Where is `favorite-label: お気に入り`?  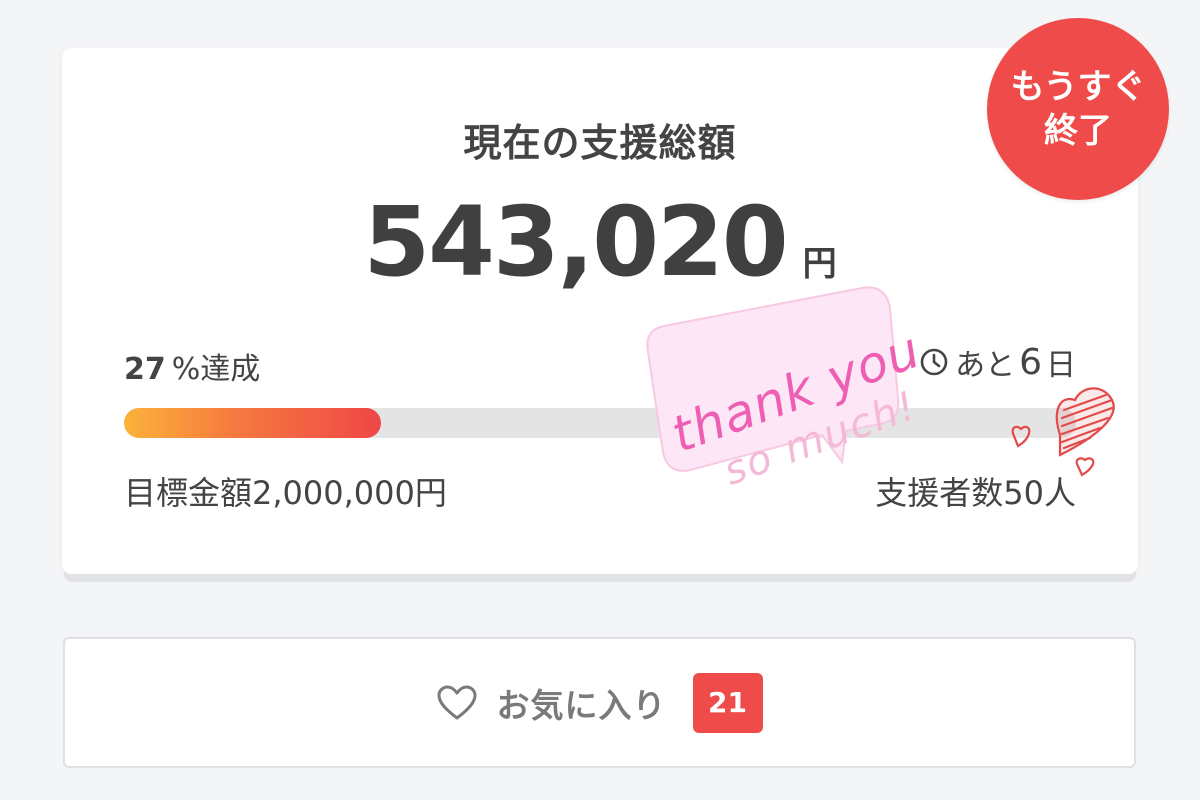 favorite-label: お気に入り is located at coordinates (581, 705).